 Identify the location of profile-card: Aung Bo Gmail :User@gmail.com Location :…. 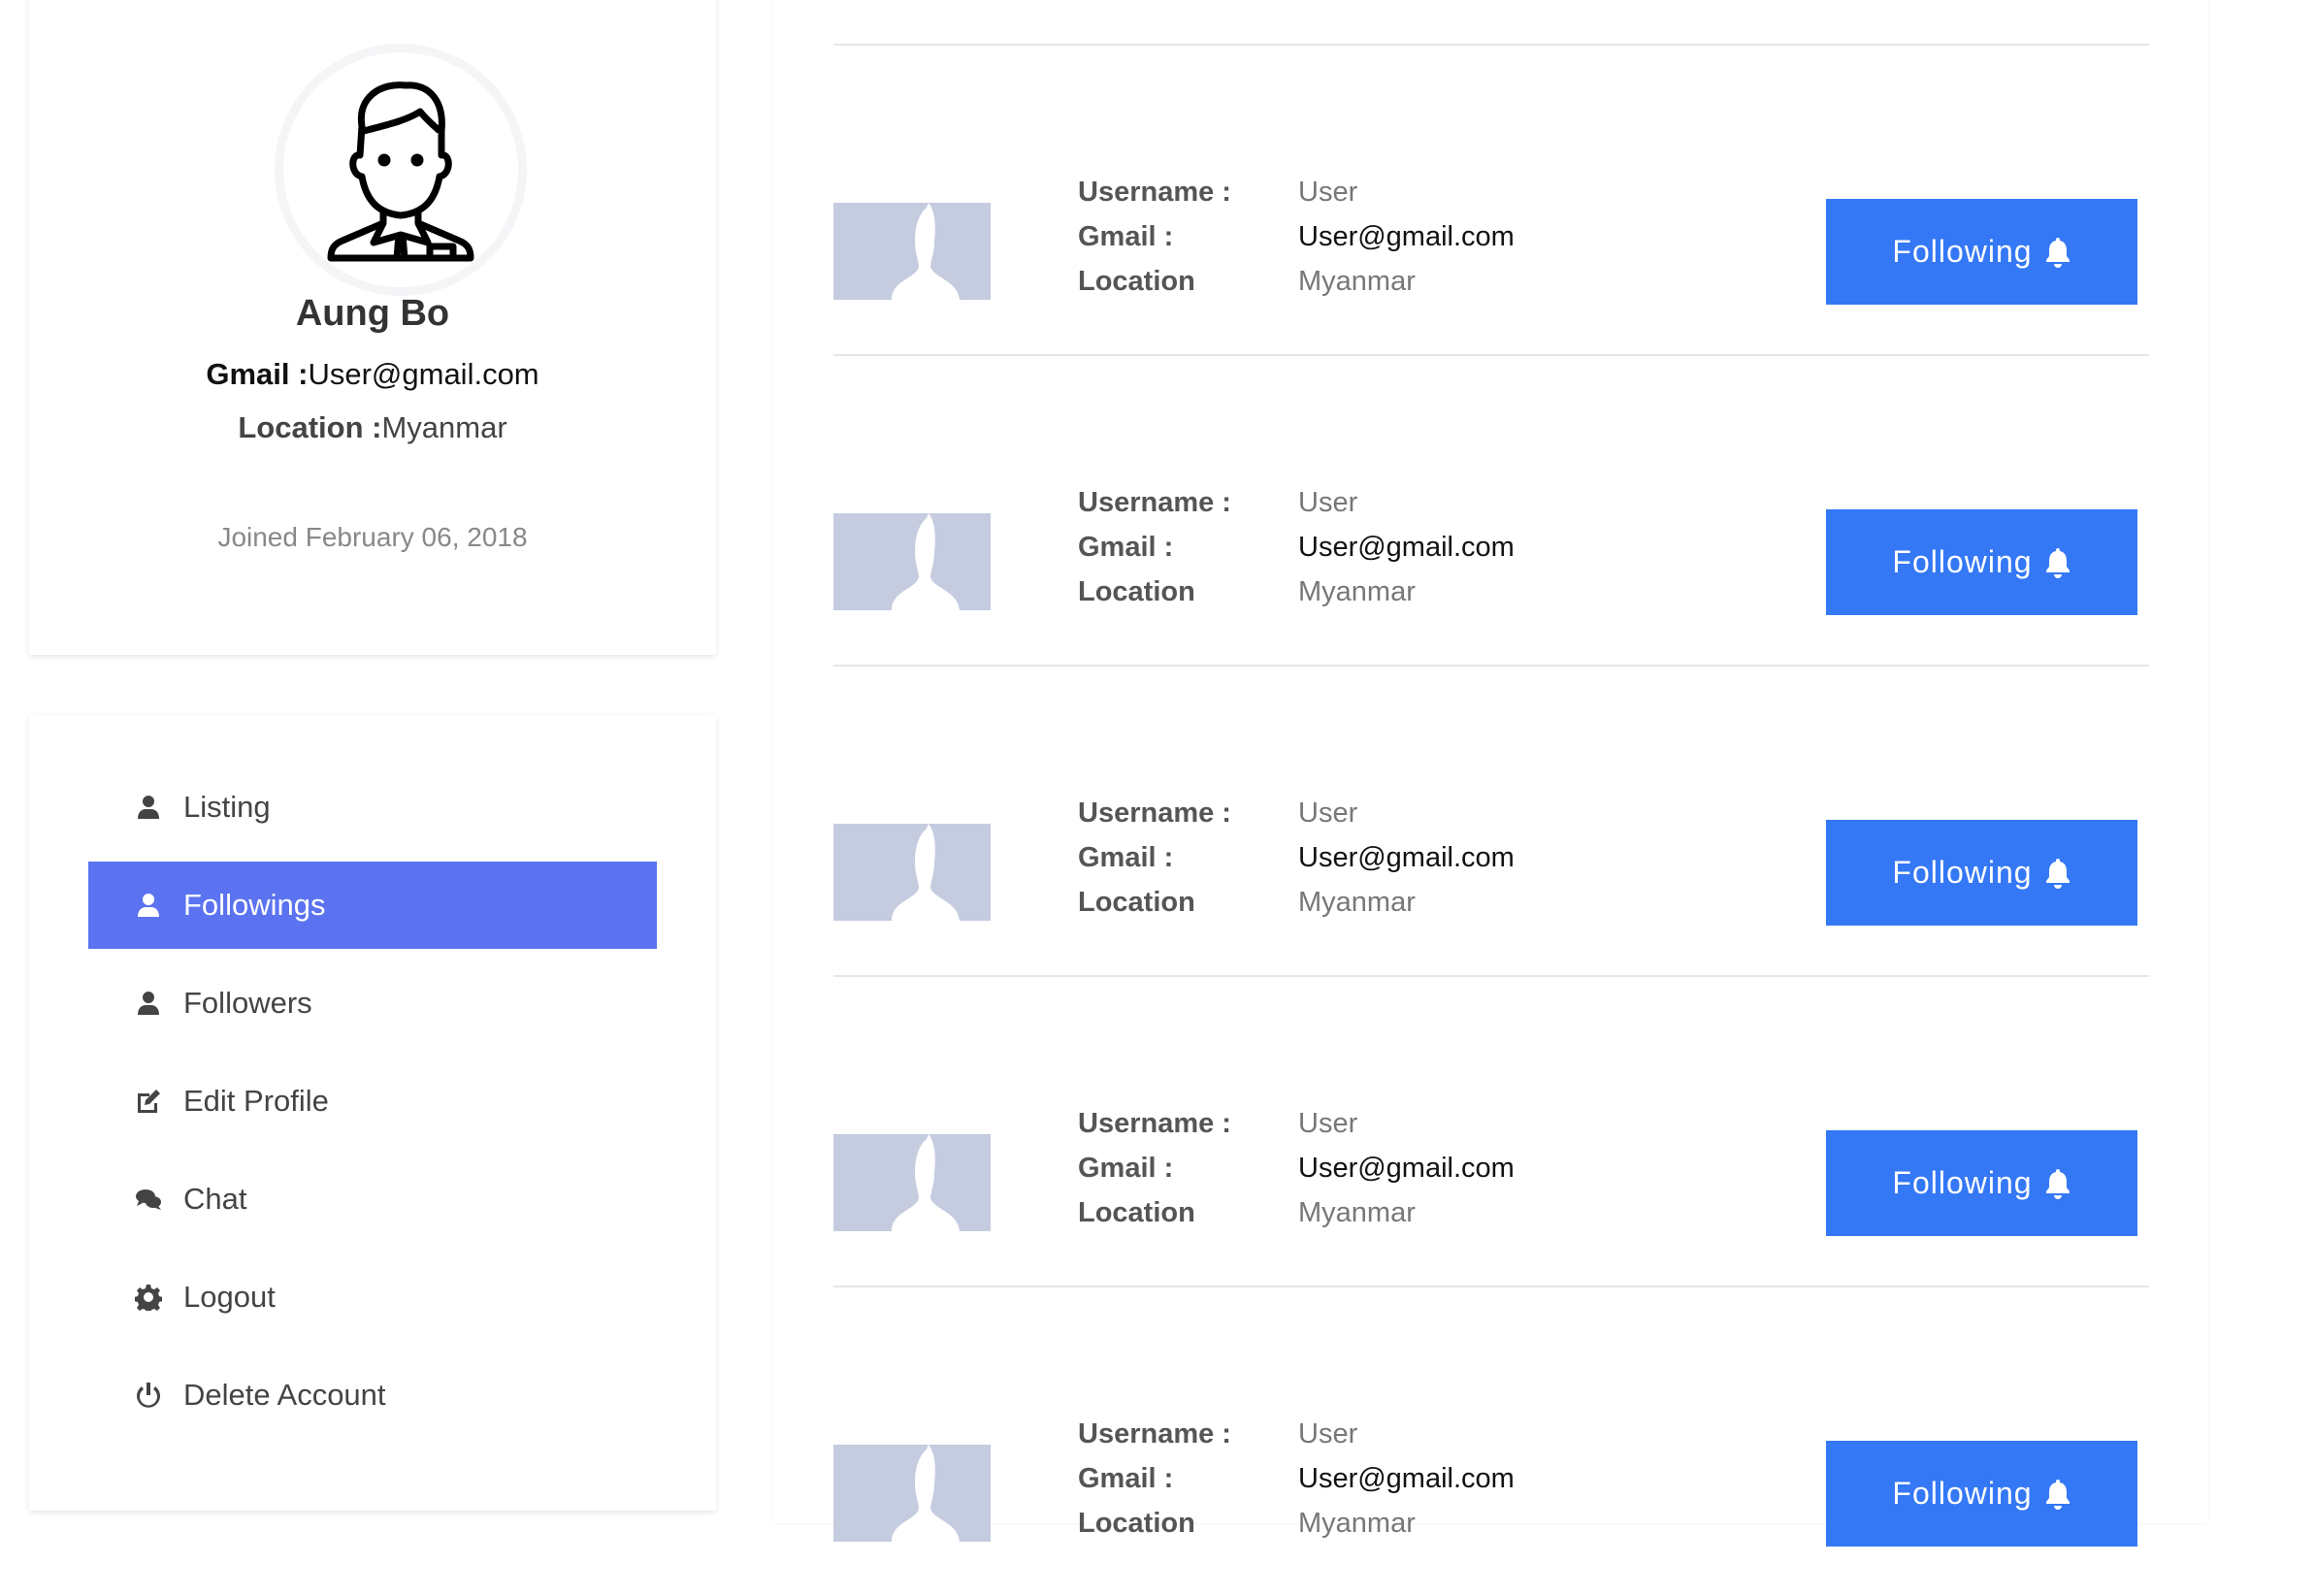
(373, 327).